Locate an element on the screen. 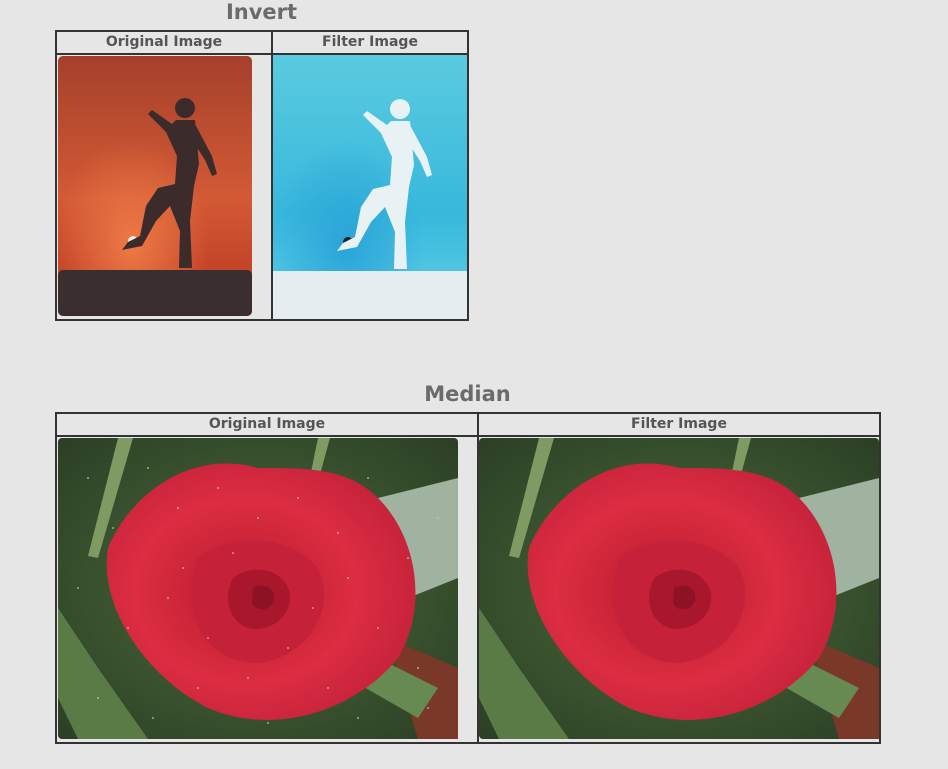  invert-original-image is located at coordinates (164, 186).